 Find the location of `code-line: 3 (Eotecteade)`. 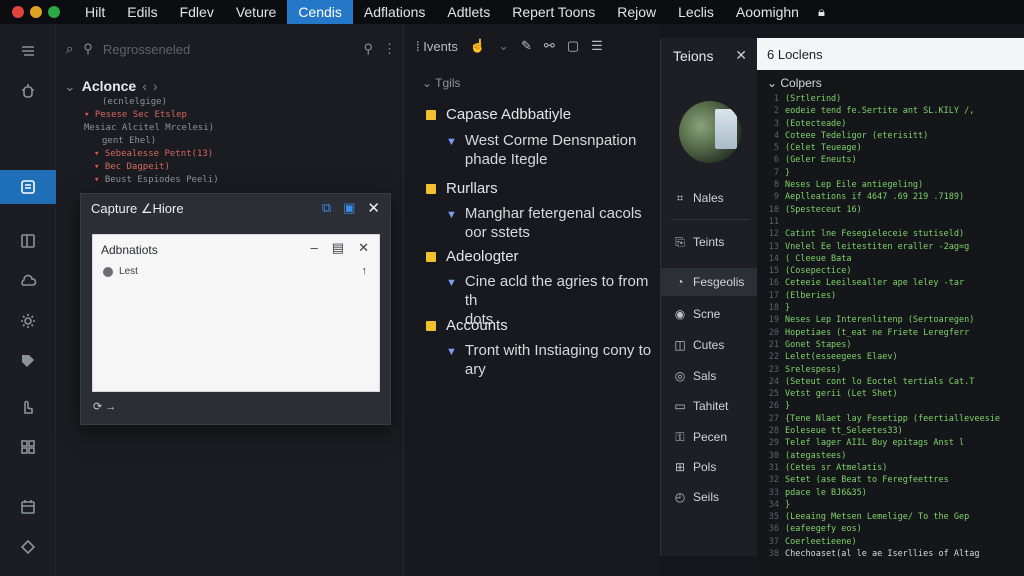

code-line: 3 (Eotecteade) is located at coordinates (890, 124).